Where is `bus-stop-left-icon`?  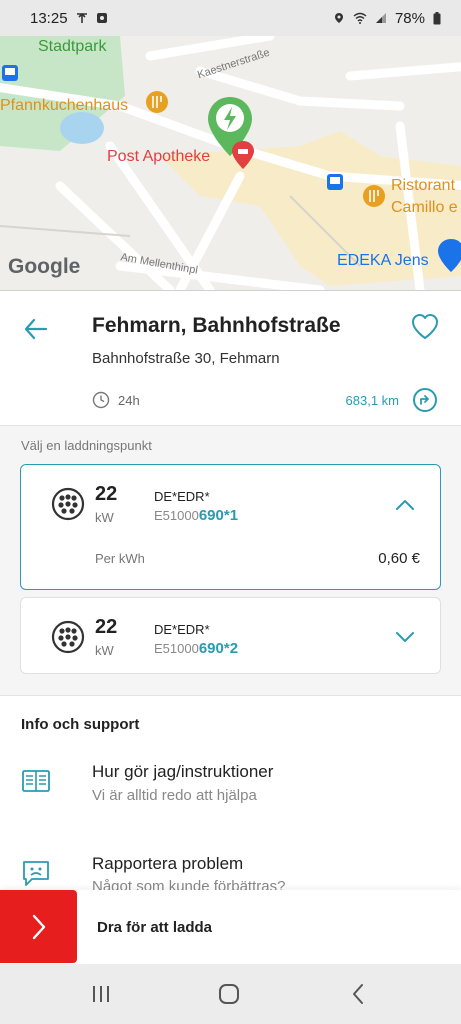 bus-stop-left-icon is located at coordinates (10, 73).